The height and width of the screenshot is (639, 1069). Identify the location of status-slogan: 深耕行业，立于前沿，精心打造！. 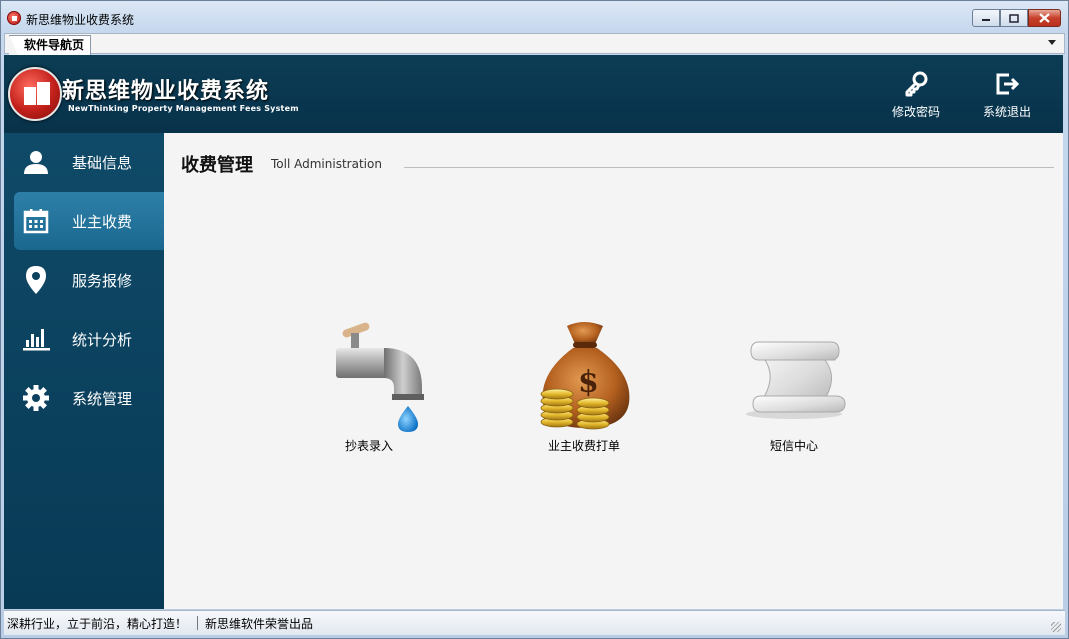
(97, 624).